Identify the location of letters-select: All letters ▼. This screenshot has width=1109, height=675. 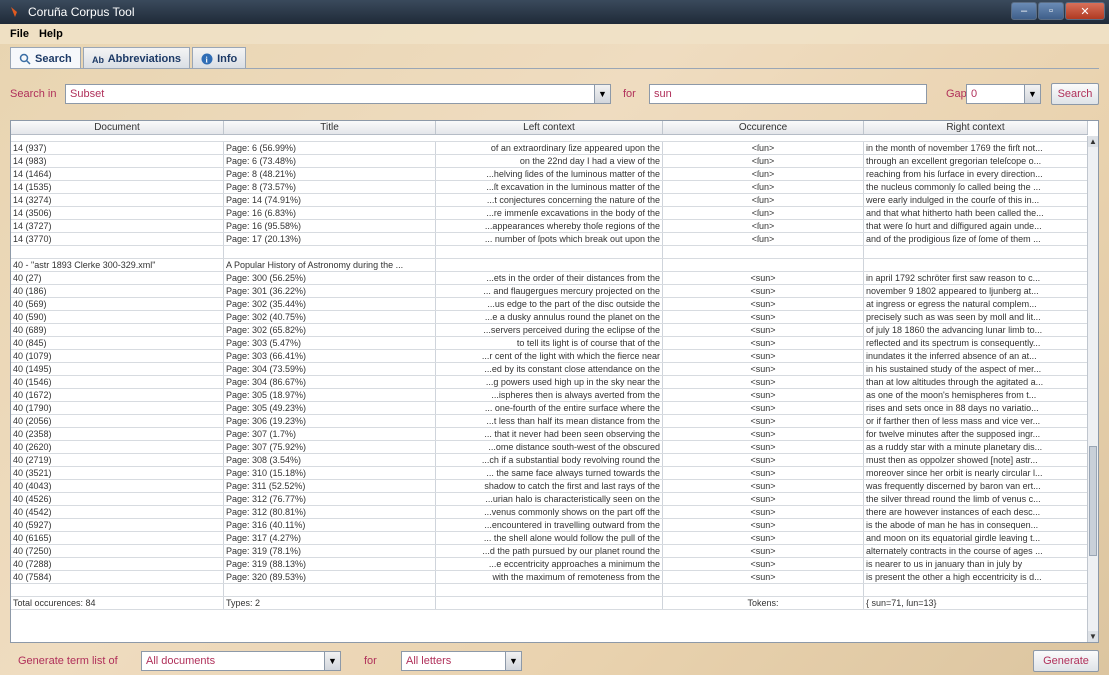
(461, 661).